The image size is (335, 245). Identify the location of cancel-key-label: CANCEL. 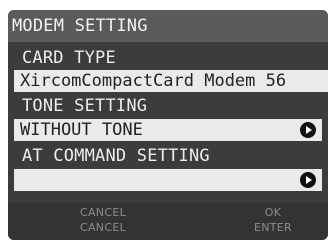
(103, 227).